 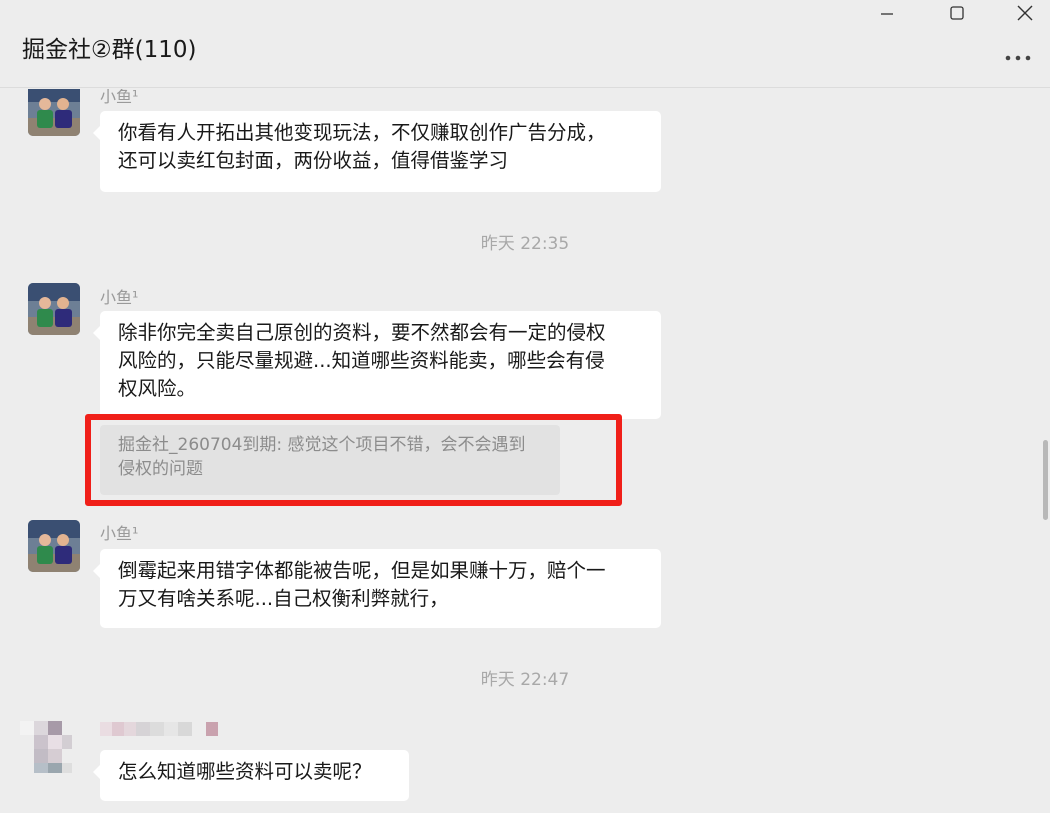 What do you see at coordinates (525, 44) in the screenshot?
I see `chat-header: 掘金社②群(110)` at bounding box center [525, 44].